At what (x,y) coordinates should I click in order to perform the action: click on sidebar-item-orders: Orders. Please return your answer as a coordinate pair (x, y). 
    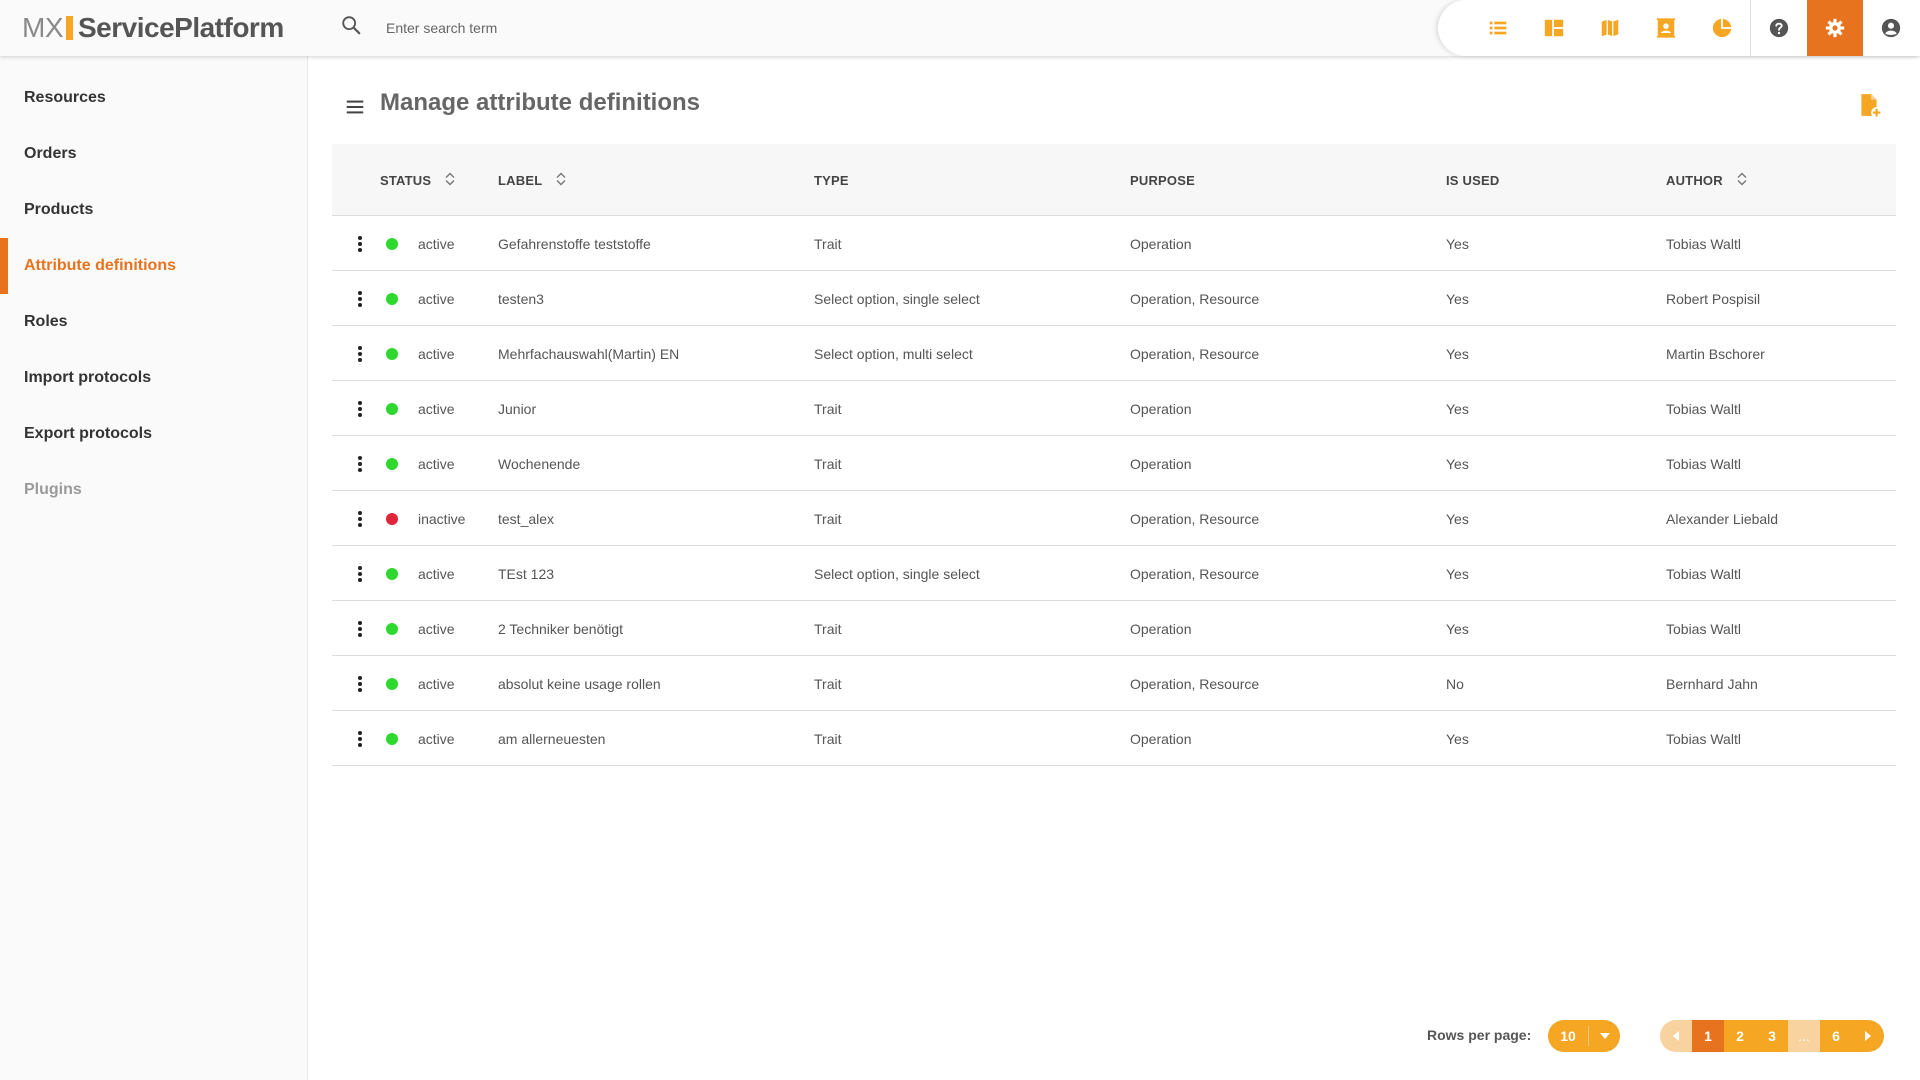
    Looking at the image, I should click on (153, 154).